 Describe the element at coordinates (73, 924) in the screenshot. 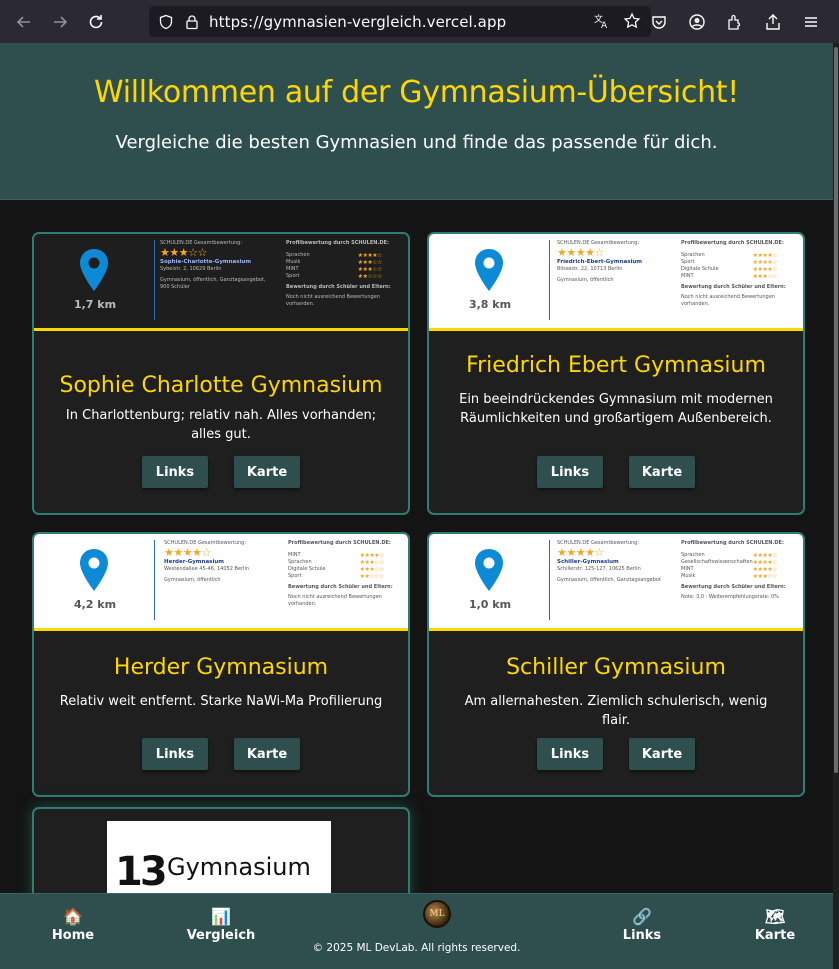

I see `nav-home: 🏠 Home` at that location.